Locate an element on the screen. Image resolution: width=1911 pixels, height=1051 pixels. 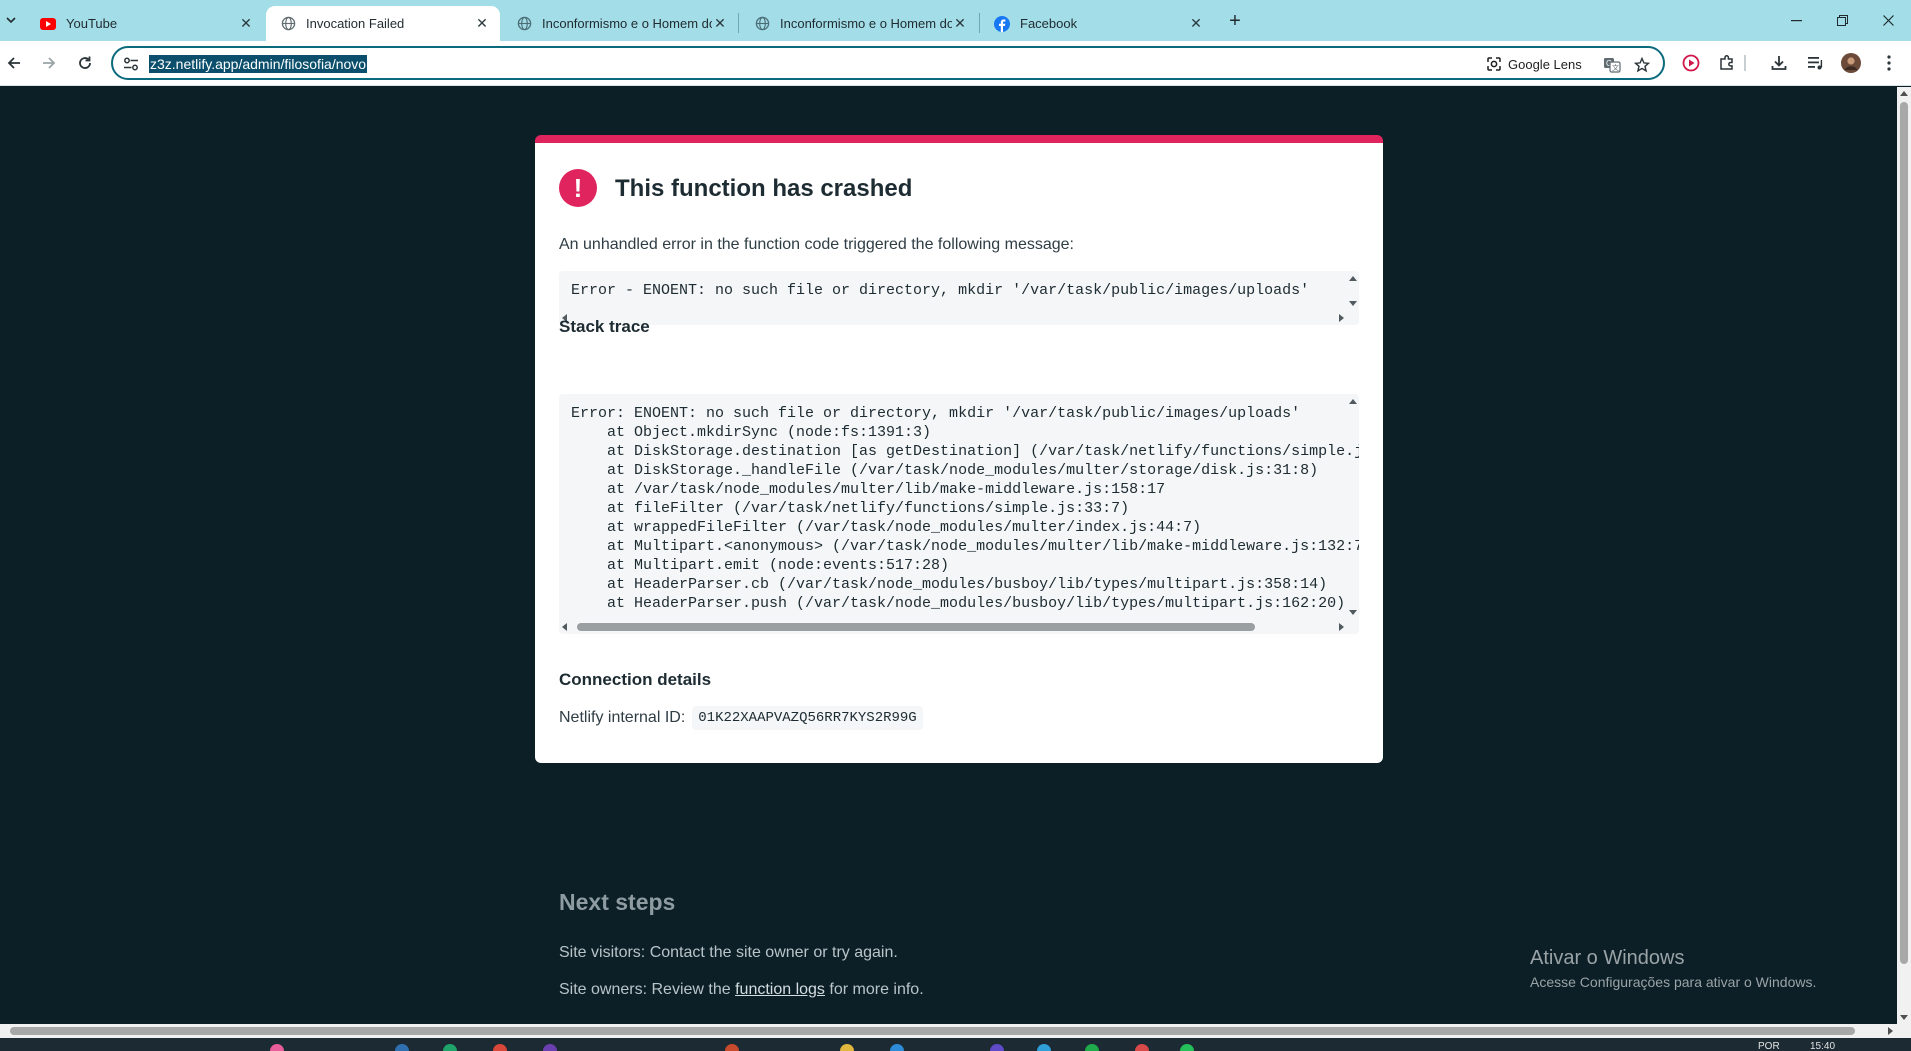
youtube-icon is located at coordinates (48, 24).